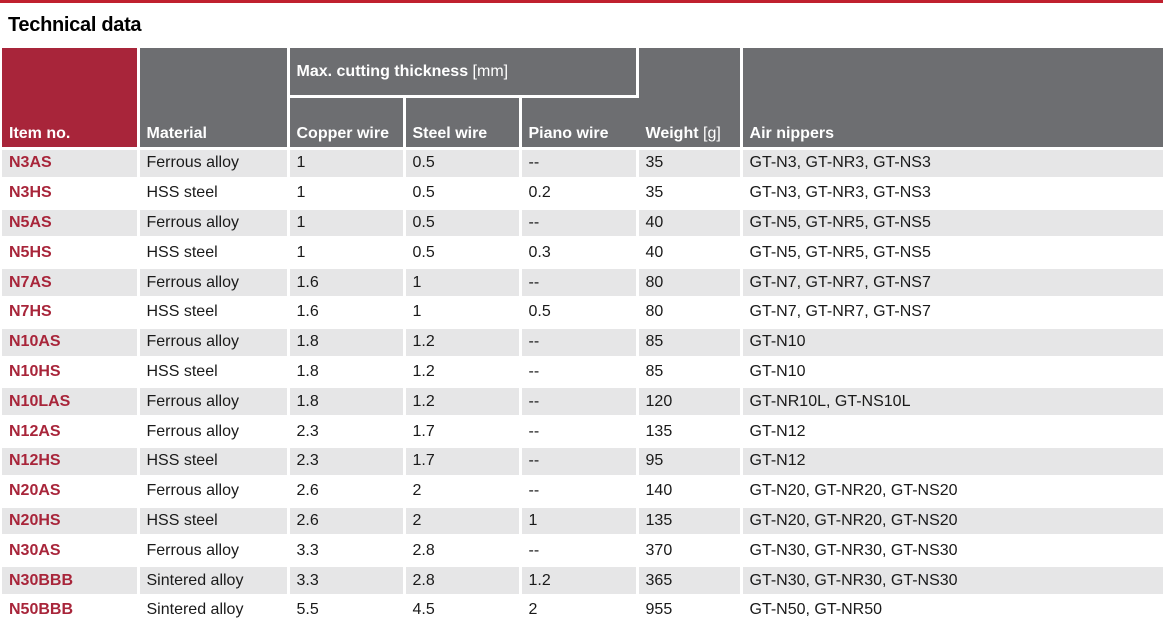 The height and width of the screenshot is (627, 1163). I want to click on header-weight: Weight [g], so click(690, 99).